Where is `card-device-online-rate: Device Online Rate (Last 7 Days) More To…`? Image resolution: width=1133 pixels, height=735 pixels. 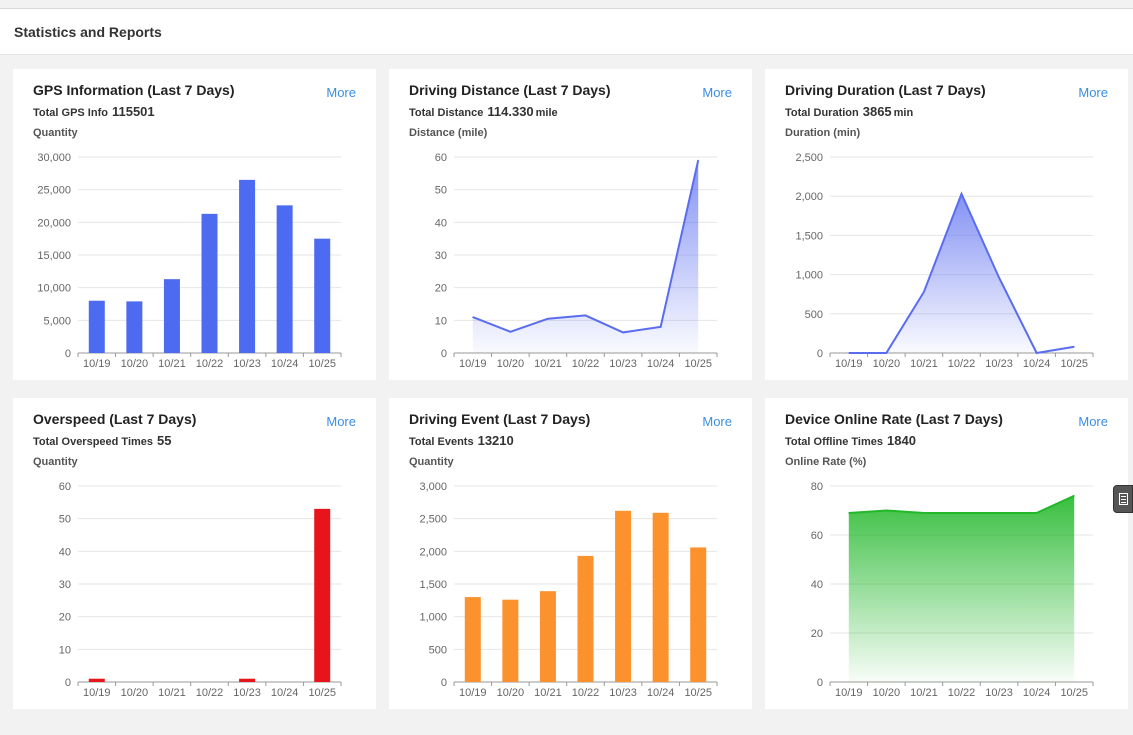 card-device-online-rate: Device Online Rate (Last 7 Days) More To… is located at coordinates (946, 553).